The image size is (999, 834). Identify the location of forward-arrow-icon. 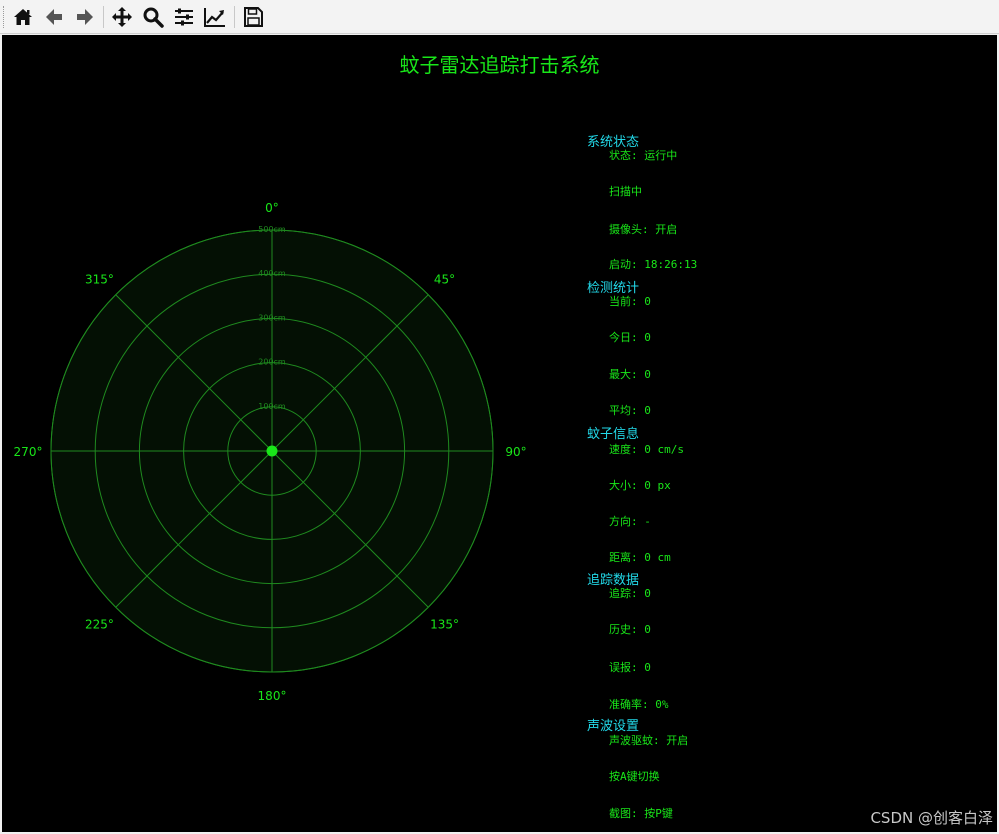
(85, 17).